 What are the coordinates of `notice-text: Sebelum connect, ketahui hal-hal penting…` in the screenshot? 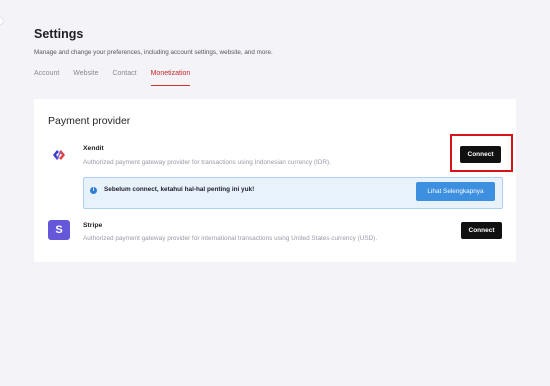 It's located at (179, 189).